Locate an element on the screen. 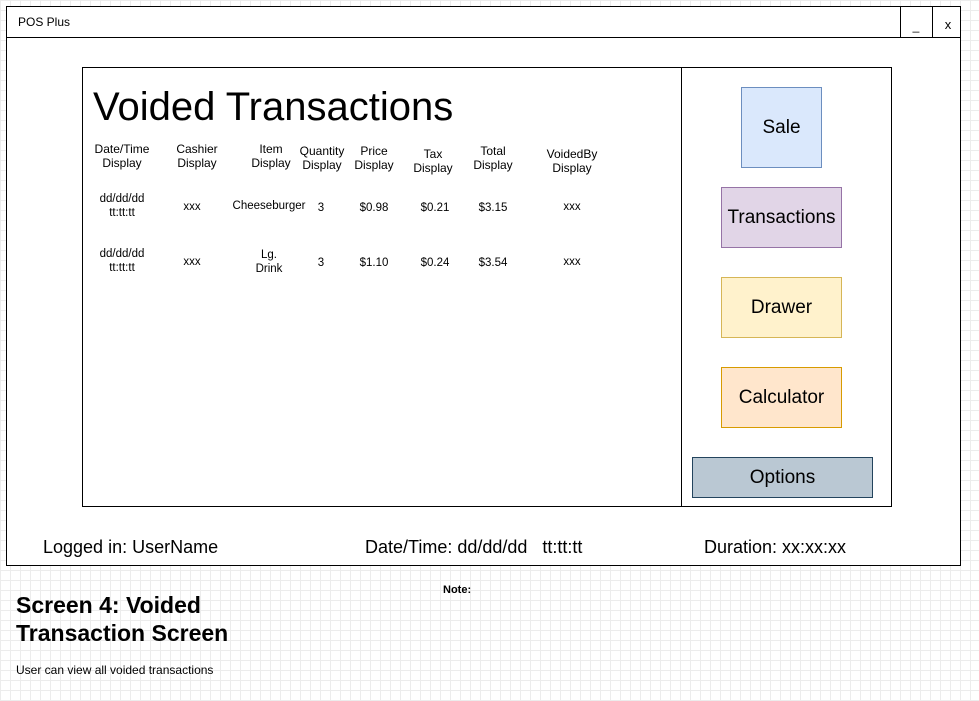 This screenshot has height=701, width=979. cell-item: Cheeseburger is located at coordinates (269, 206).